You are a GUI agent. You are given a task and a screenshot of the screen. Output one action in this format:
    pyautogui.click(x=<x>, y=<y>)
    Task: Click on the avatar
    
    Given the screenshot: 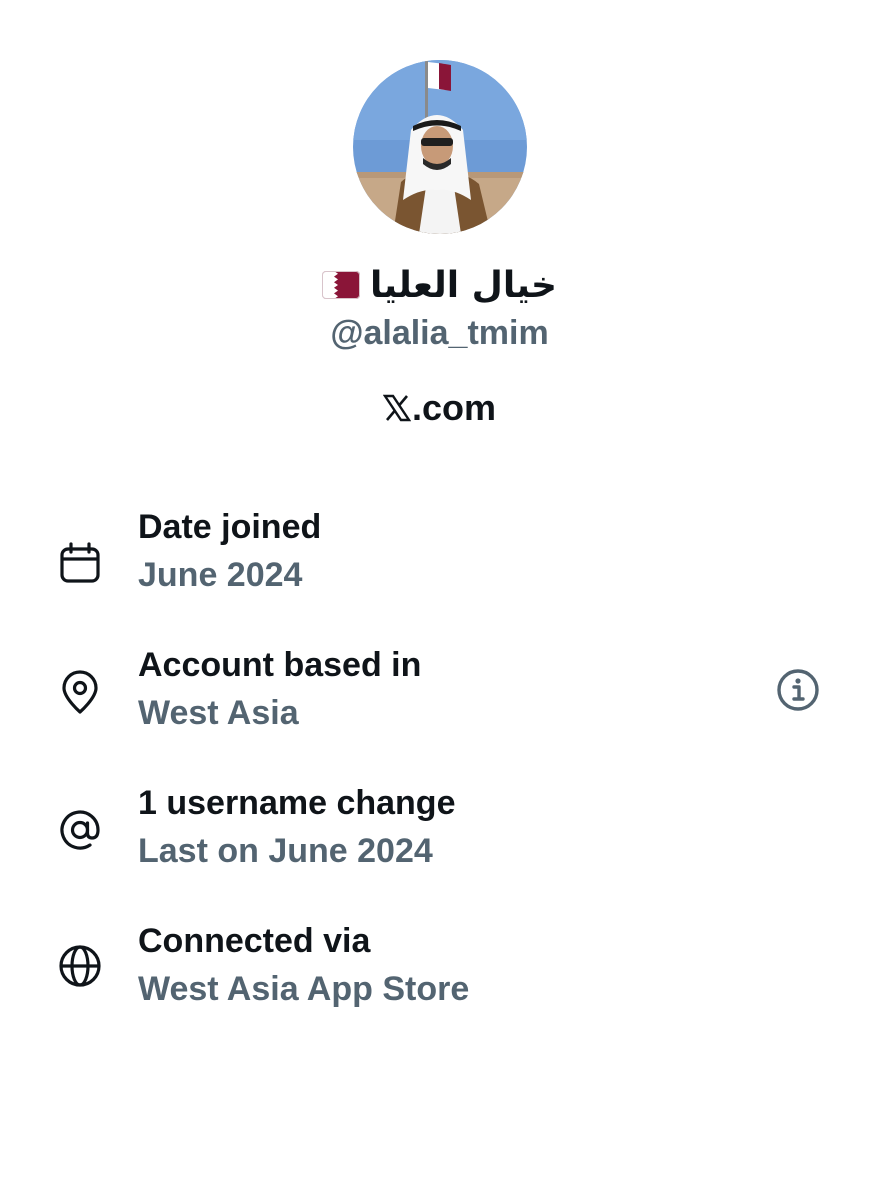 What is the action you would take?
    pyautogui.click(x=440, y=147)
    